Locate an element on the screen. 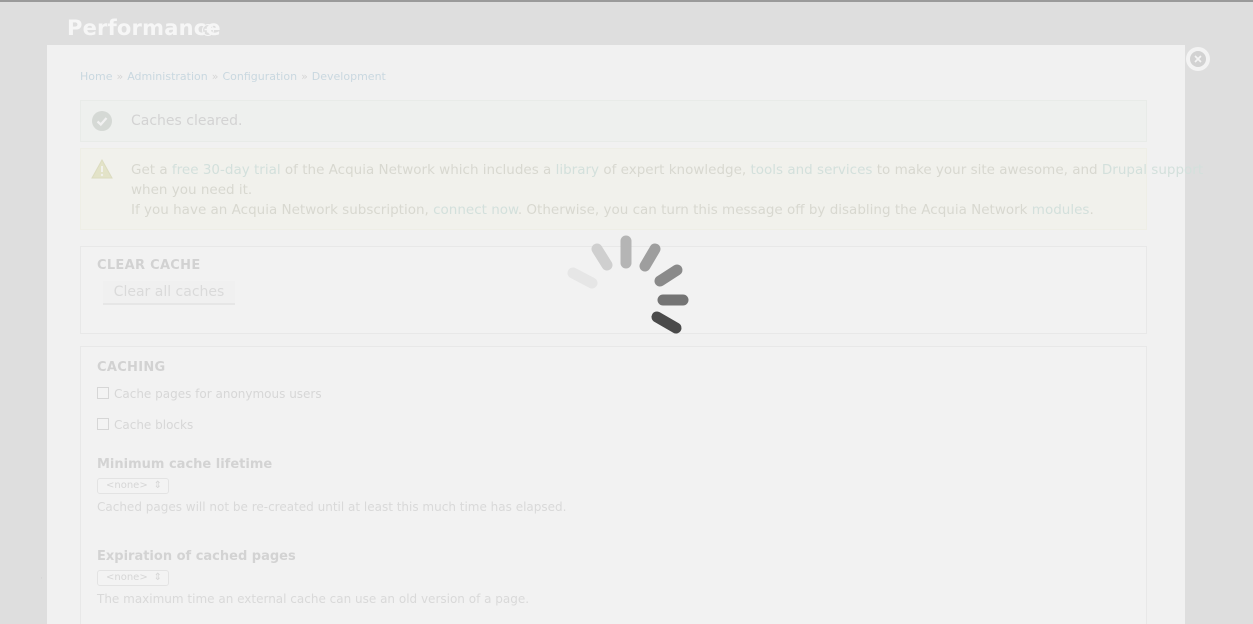 This screenshot has height=624, width=1253. expiration-label: Expiration of cached pages is located at coordinates (196, 556).